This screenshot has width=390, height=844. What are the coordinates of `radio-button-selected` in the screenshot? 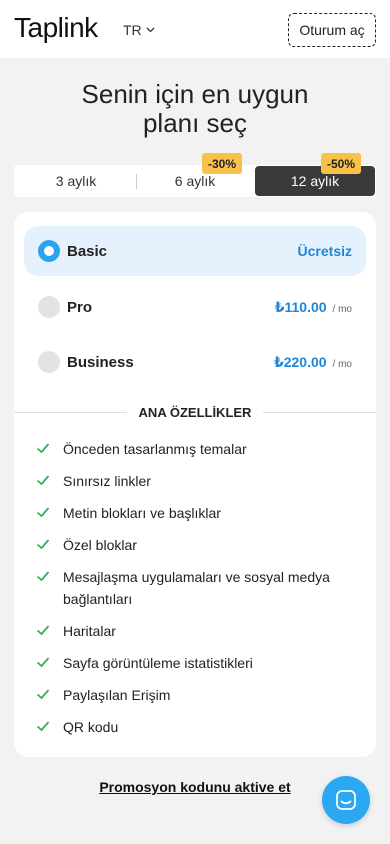 It's located at (49, 251).